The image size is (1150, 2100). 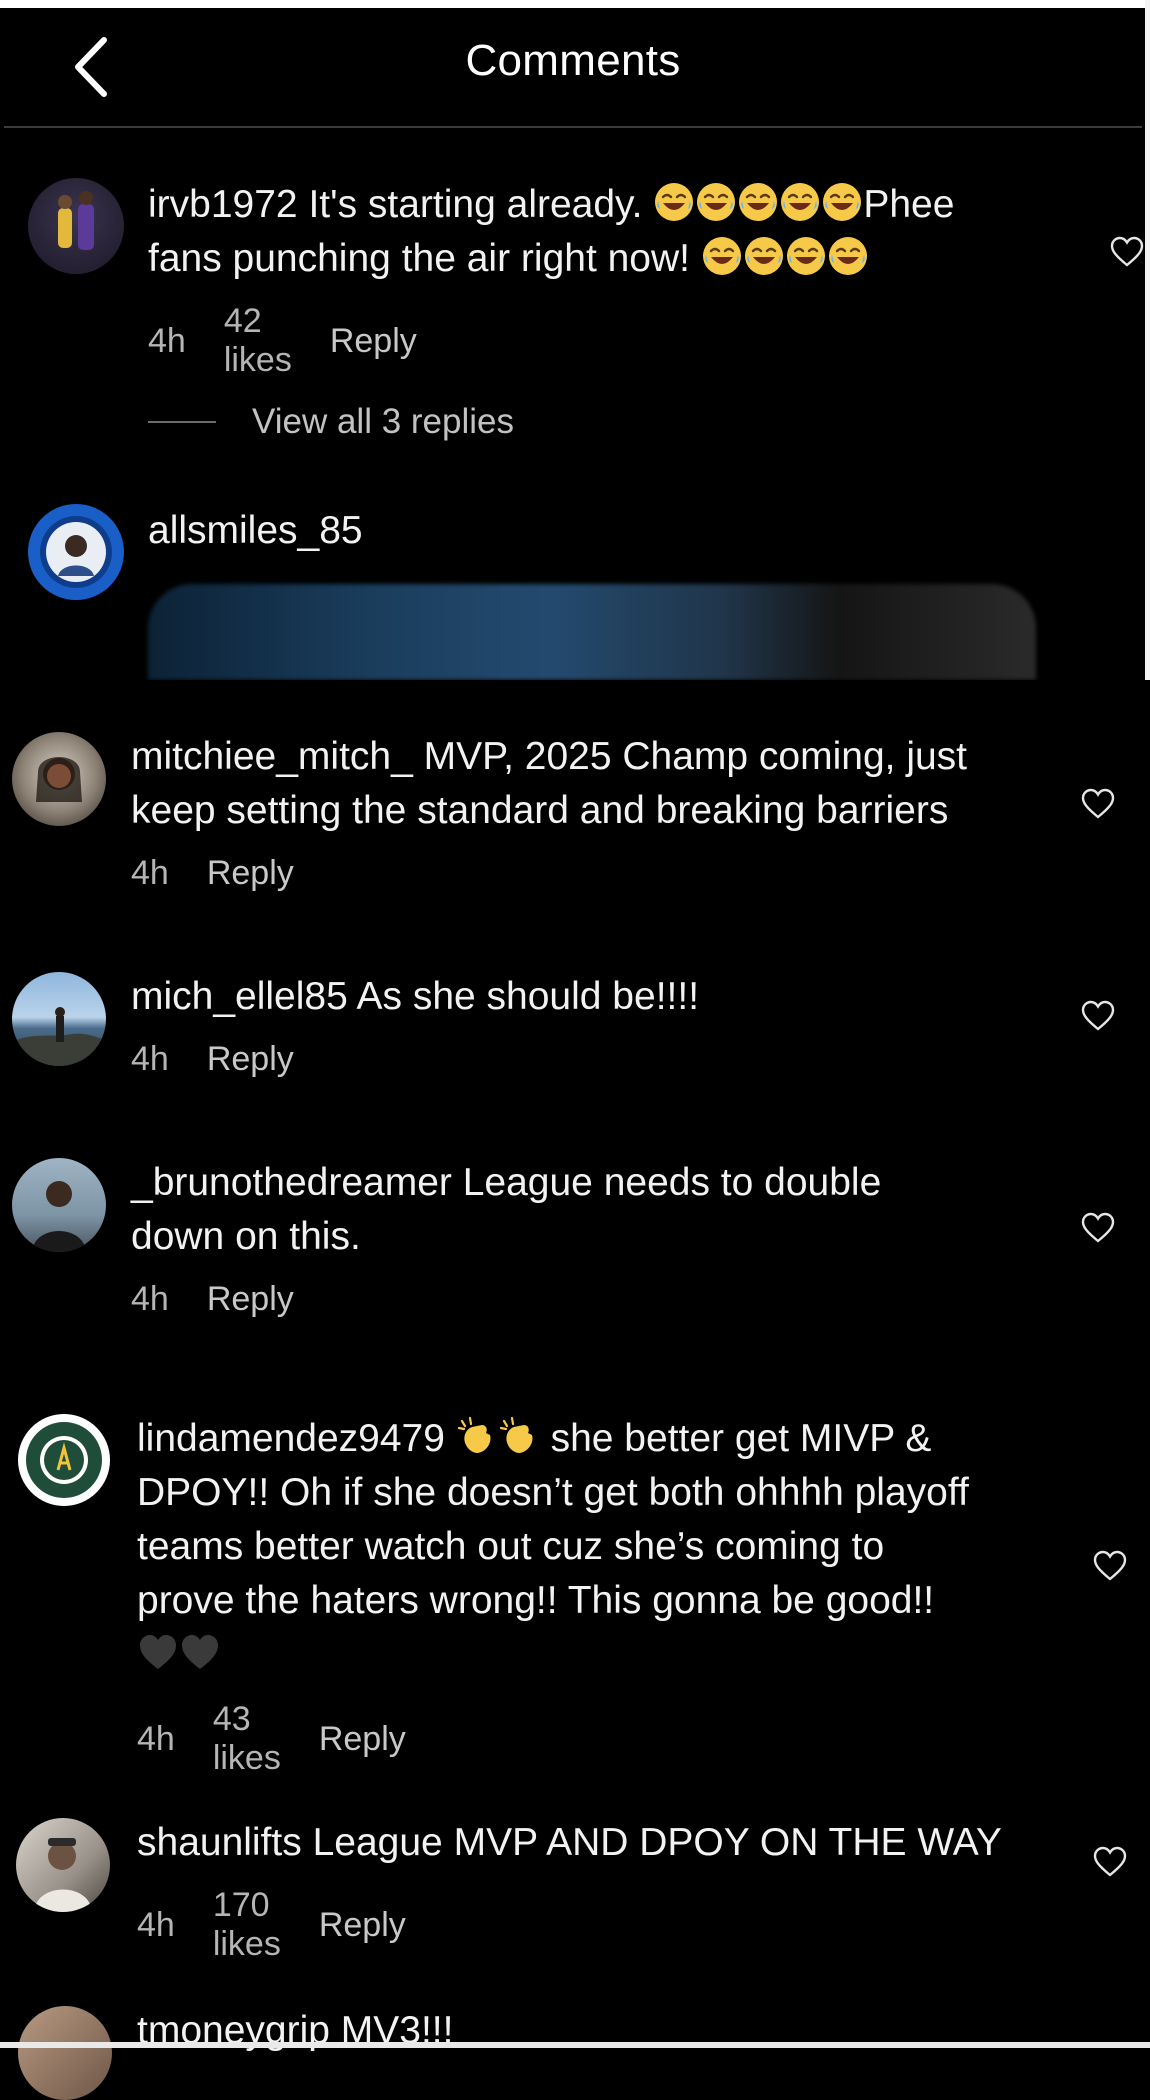 I want to click on comment-meta: 4h 42 likes Reply, so click(x=301, y=341).